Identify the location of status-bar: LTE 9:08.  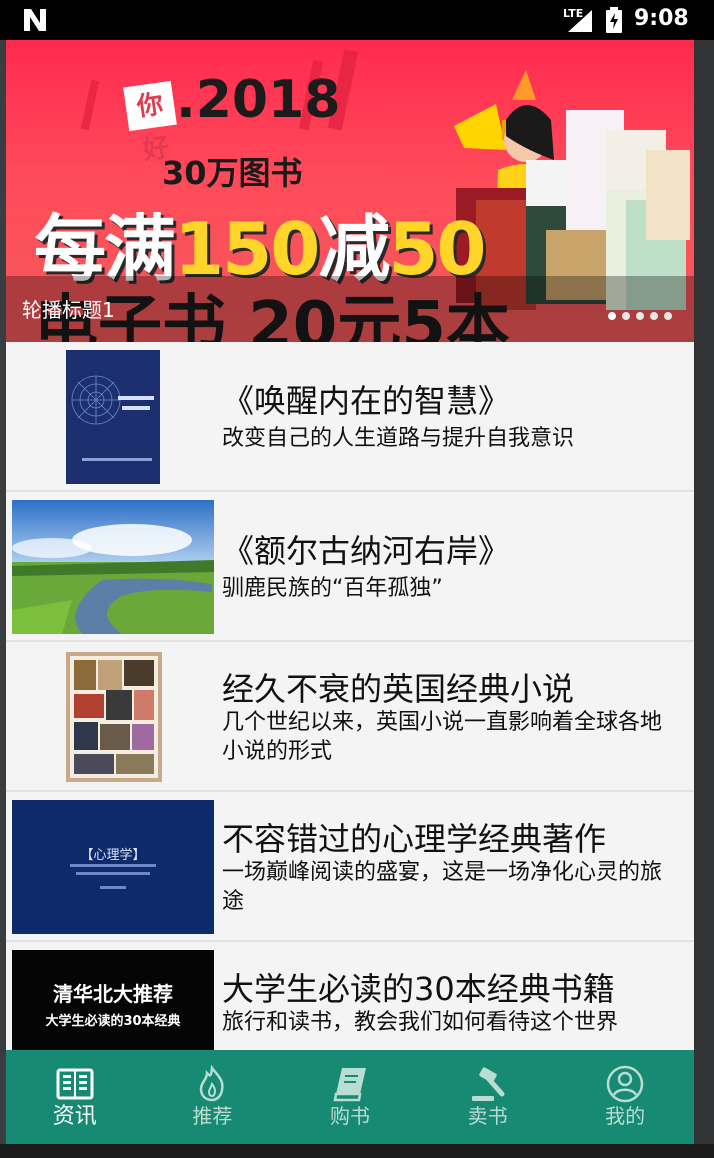
(357, 20).